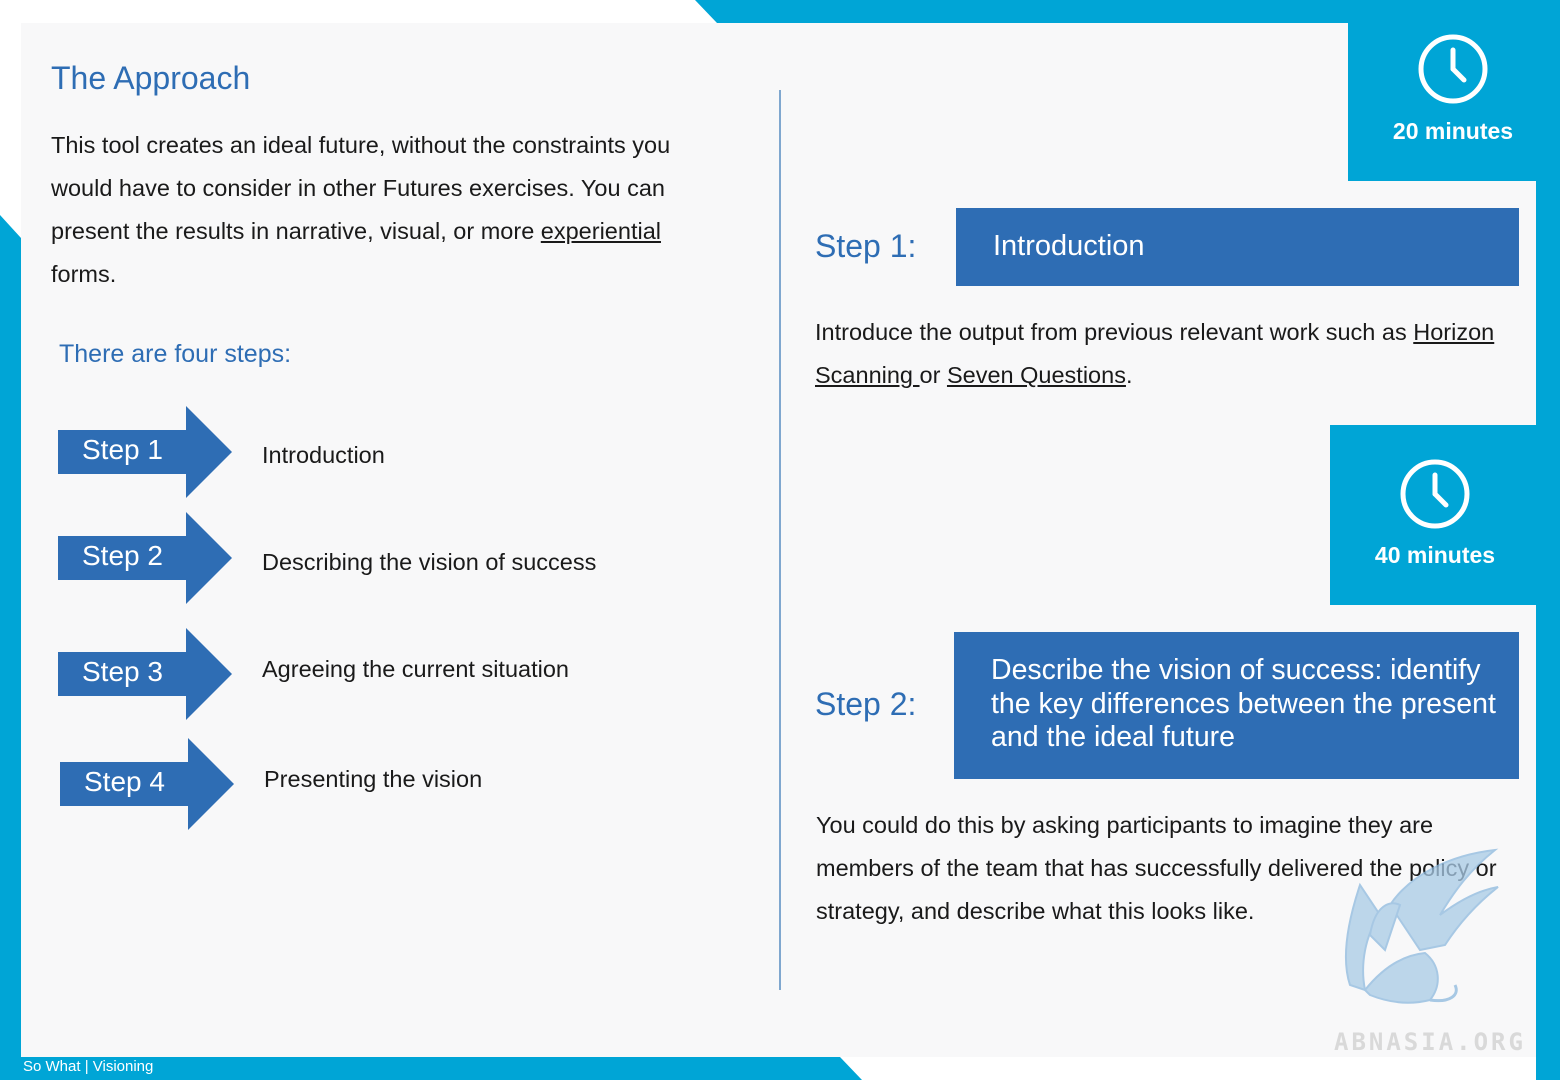 This screenshot has width=1560, height=1080. Describe the element at coordinates (933, 375) in the screenshot. I see `step-1-body-or: or` at that location.